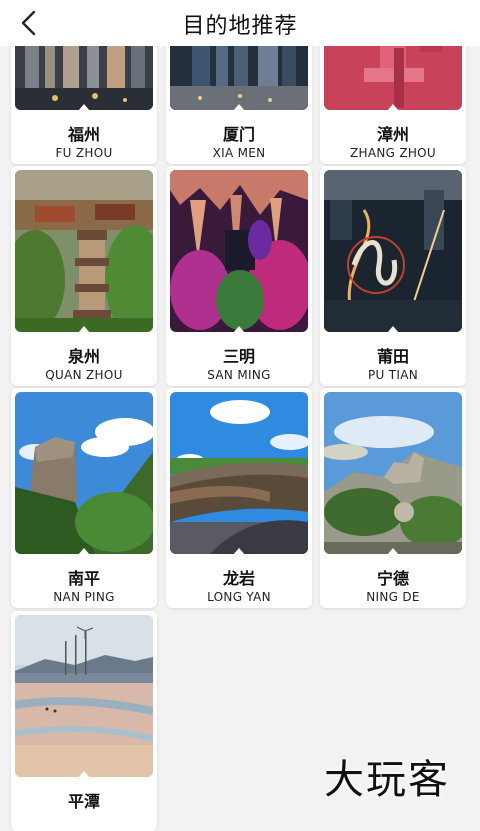 This screenshot has width=480, height=831. I want to click on destination-name-en: ZHANG ZHOU, so click(392, 153).